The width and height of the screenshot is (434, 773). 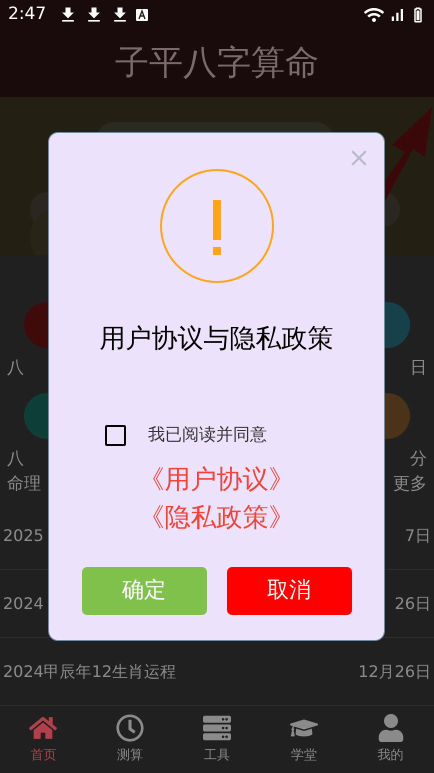 What do you see at coordinates (207, 435) in the screenshot?
I see `agree-label: 我已阅读并同意` at bounding box center [207, 435].